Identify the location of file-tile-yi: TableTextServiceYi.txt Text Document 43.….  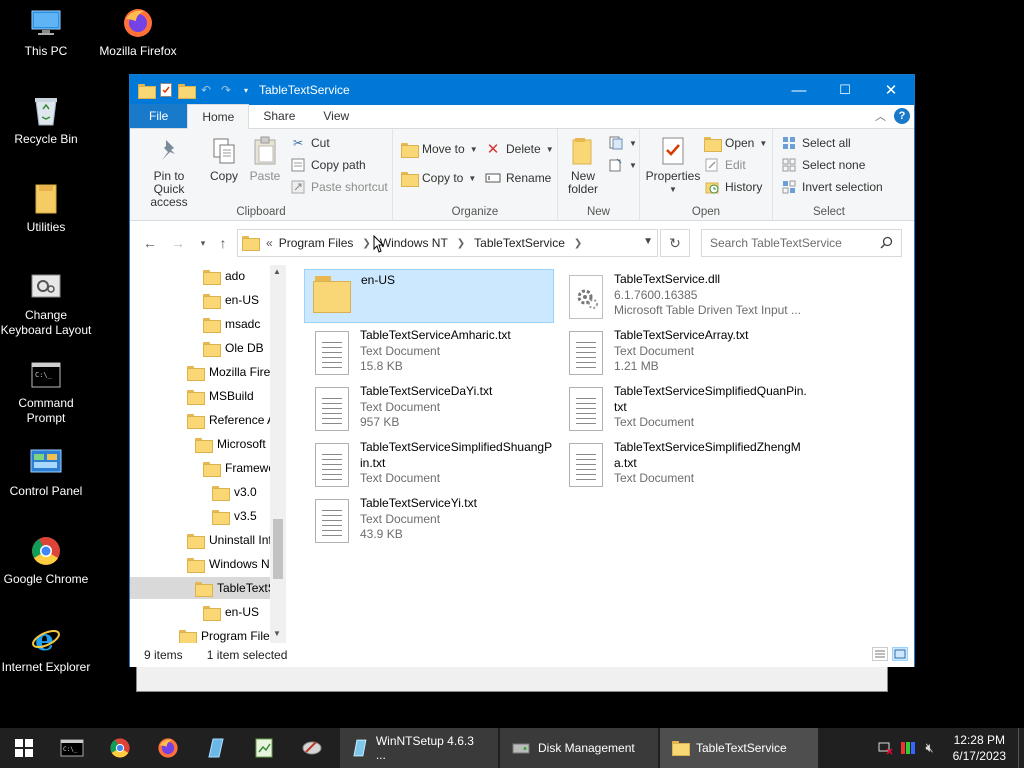
(429, 520).